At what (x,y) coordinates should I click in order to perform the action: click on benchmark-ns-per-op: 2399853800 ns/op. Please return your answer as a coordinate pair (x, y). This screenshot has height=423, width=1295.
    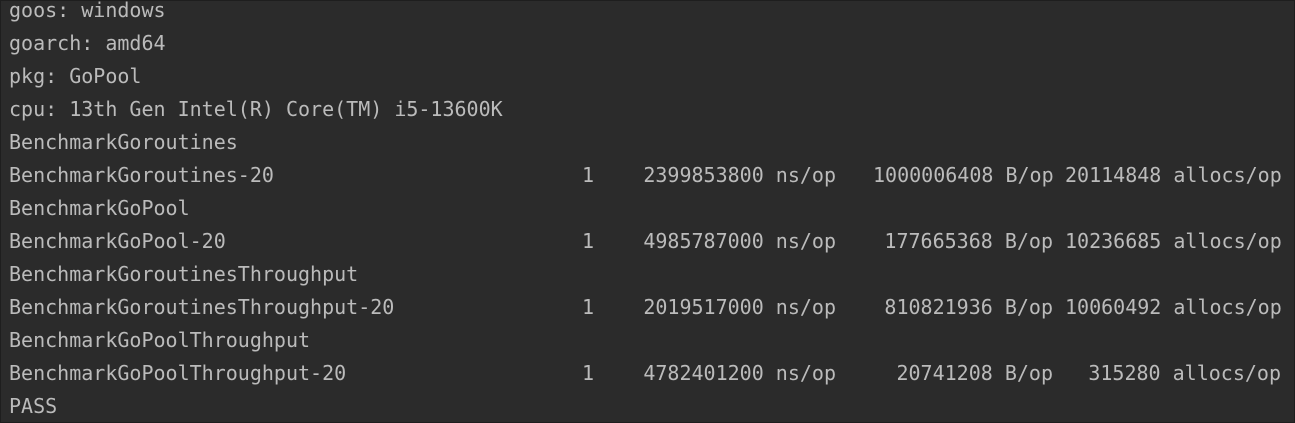
    Looking at the image, I should click on (739, 175).